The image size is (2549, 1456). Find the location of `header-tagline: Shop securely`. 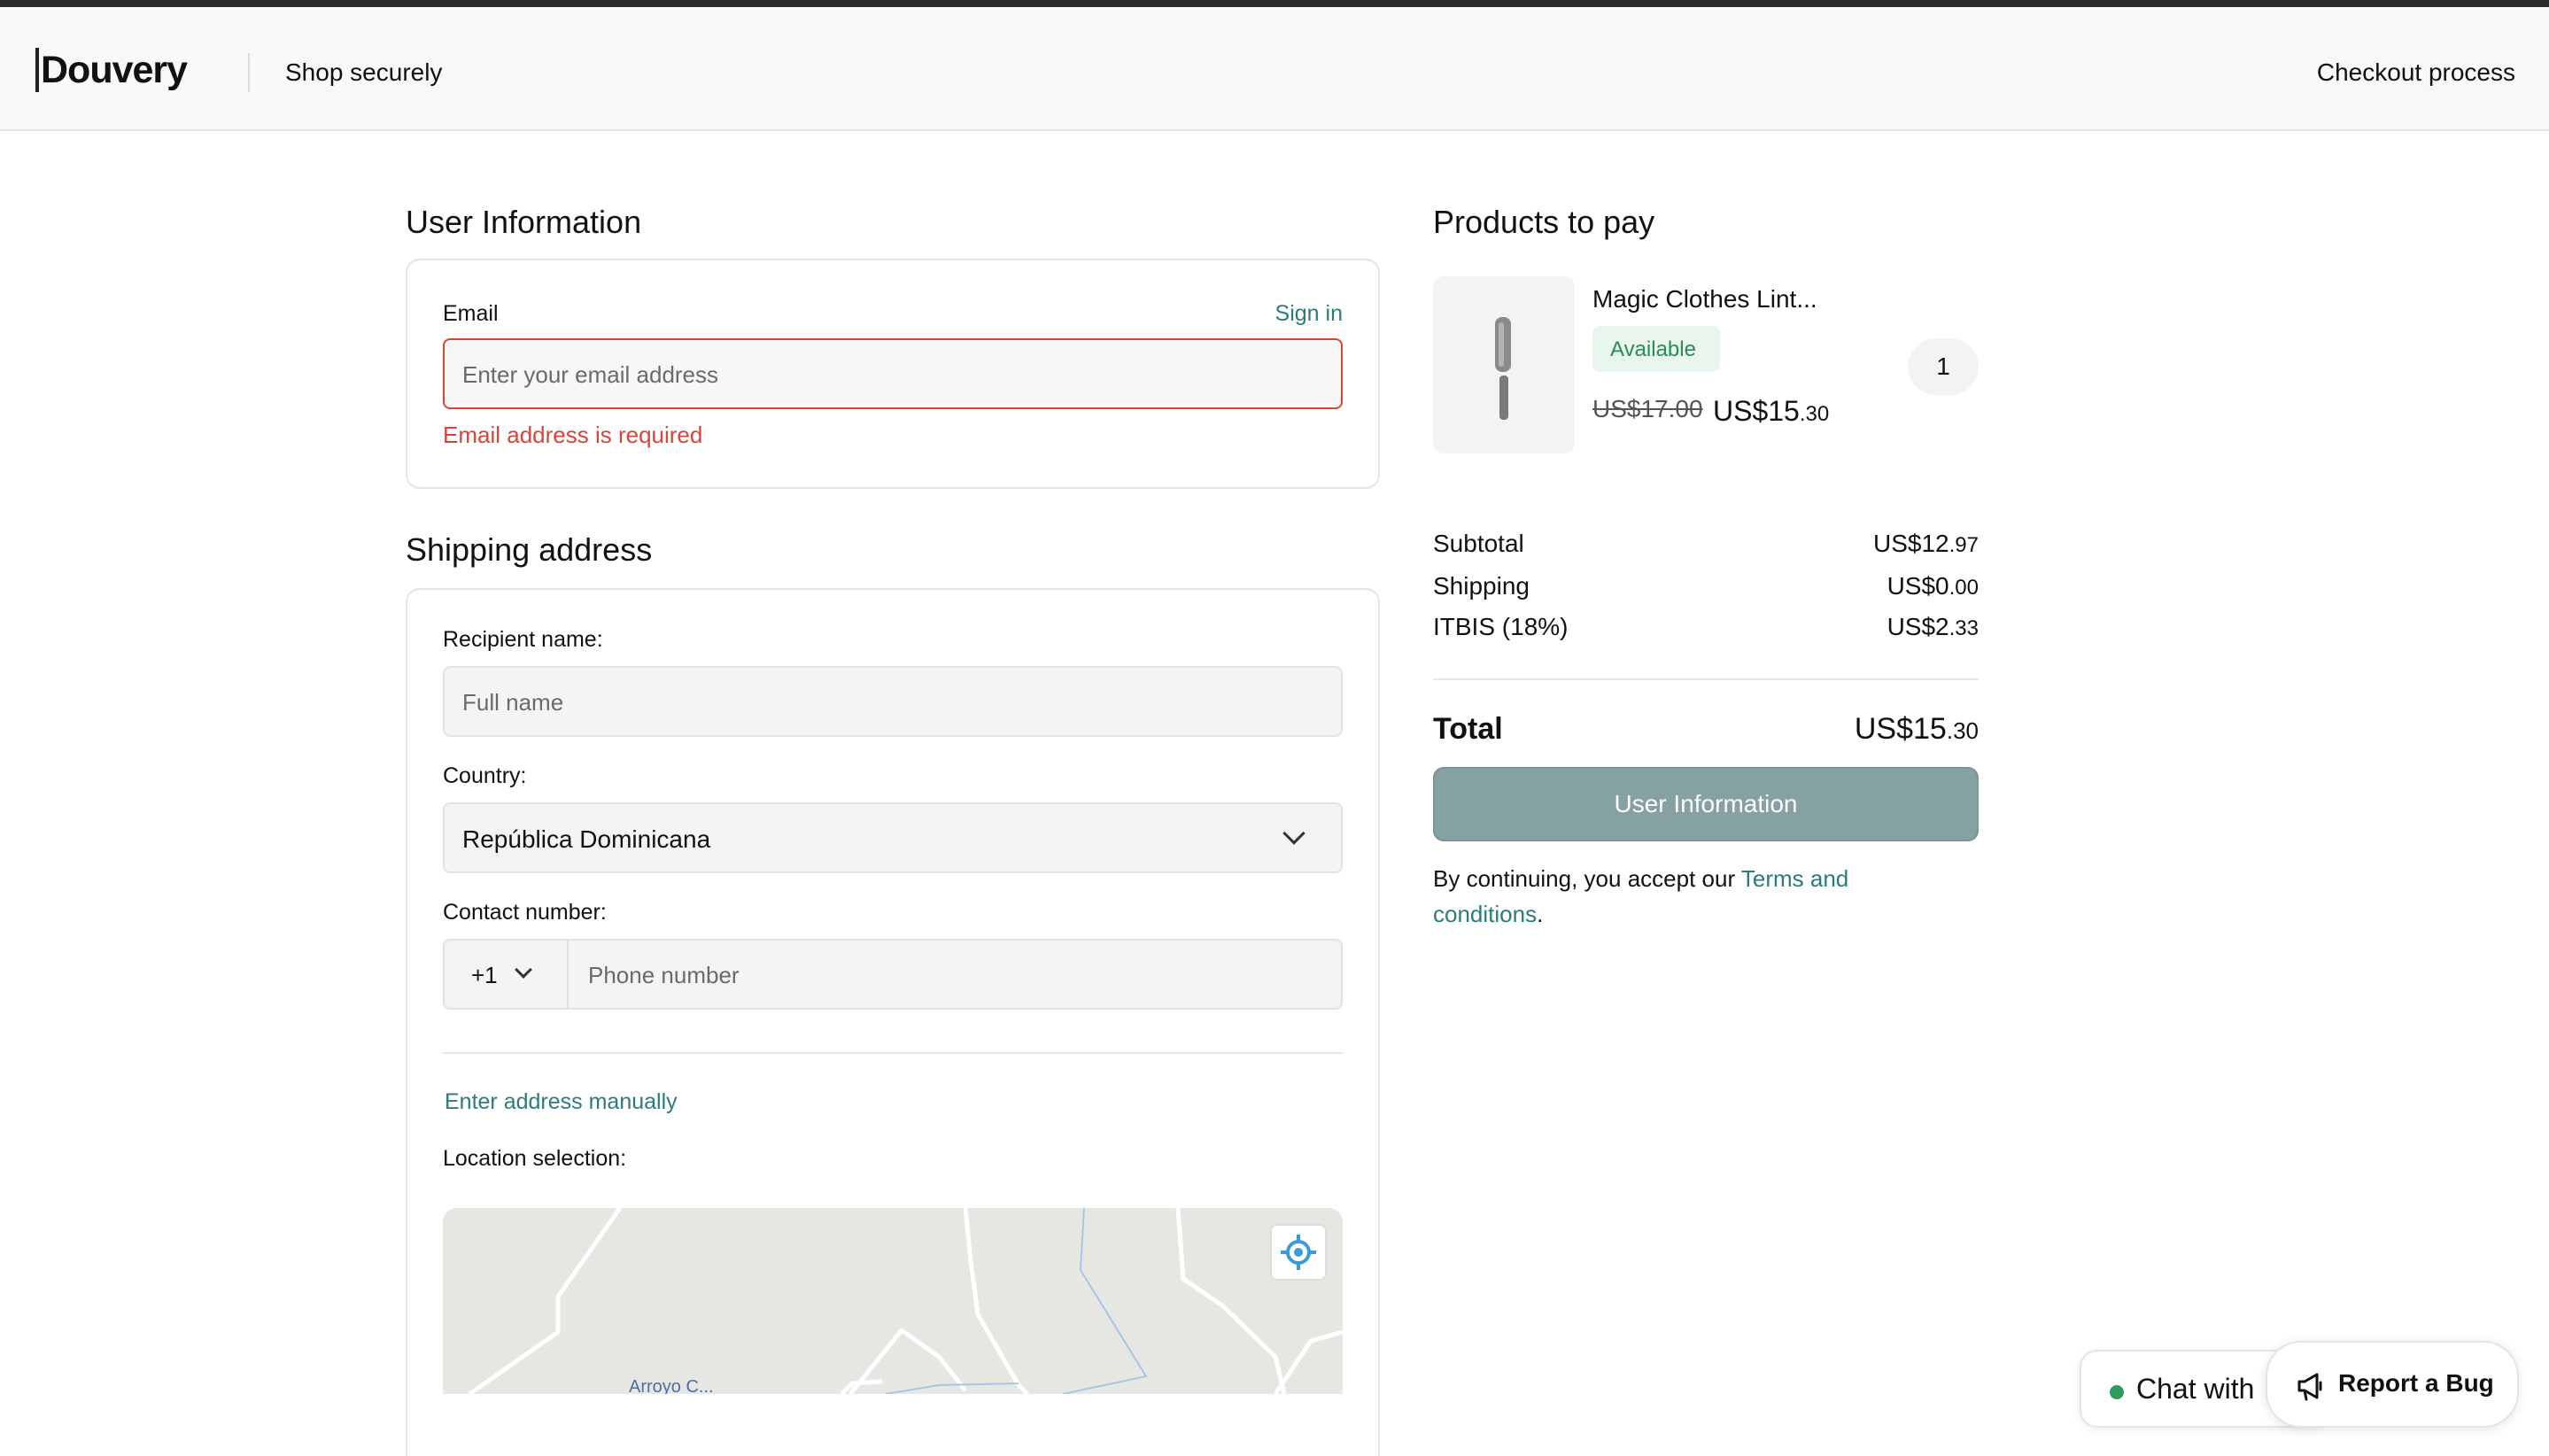

header-tagline: Shop securely is located at coordinates (364, 72).